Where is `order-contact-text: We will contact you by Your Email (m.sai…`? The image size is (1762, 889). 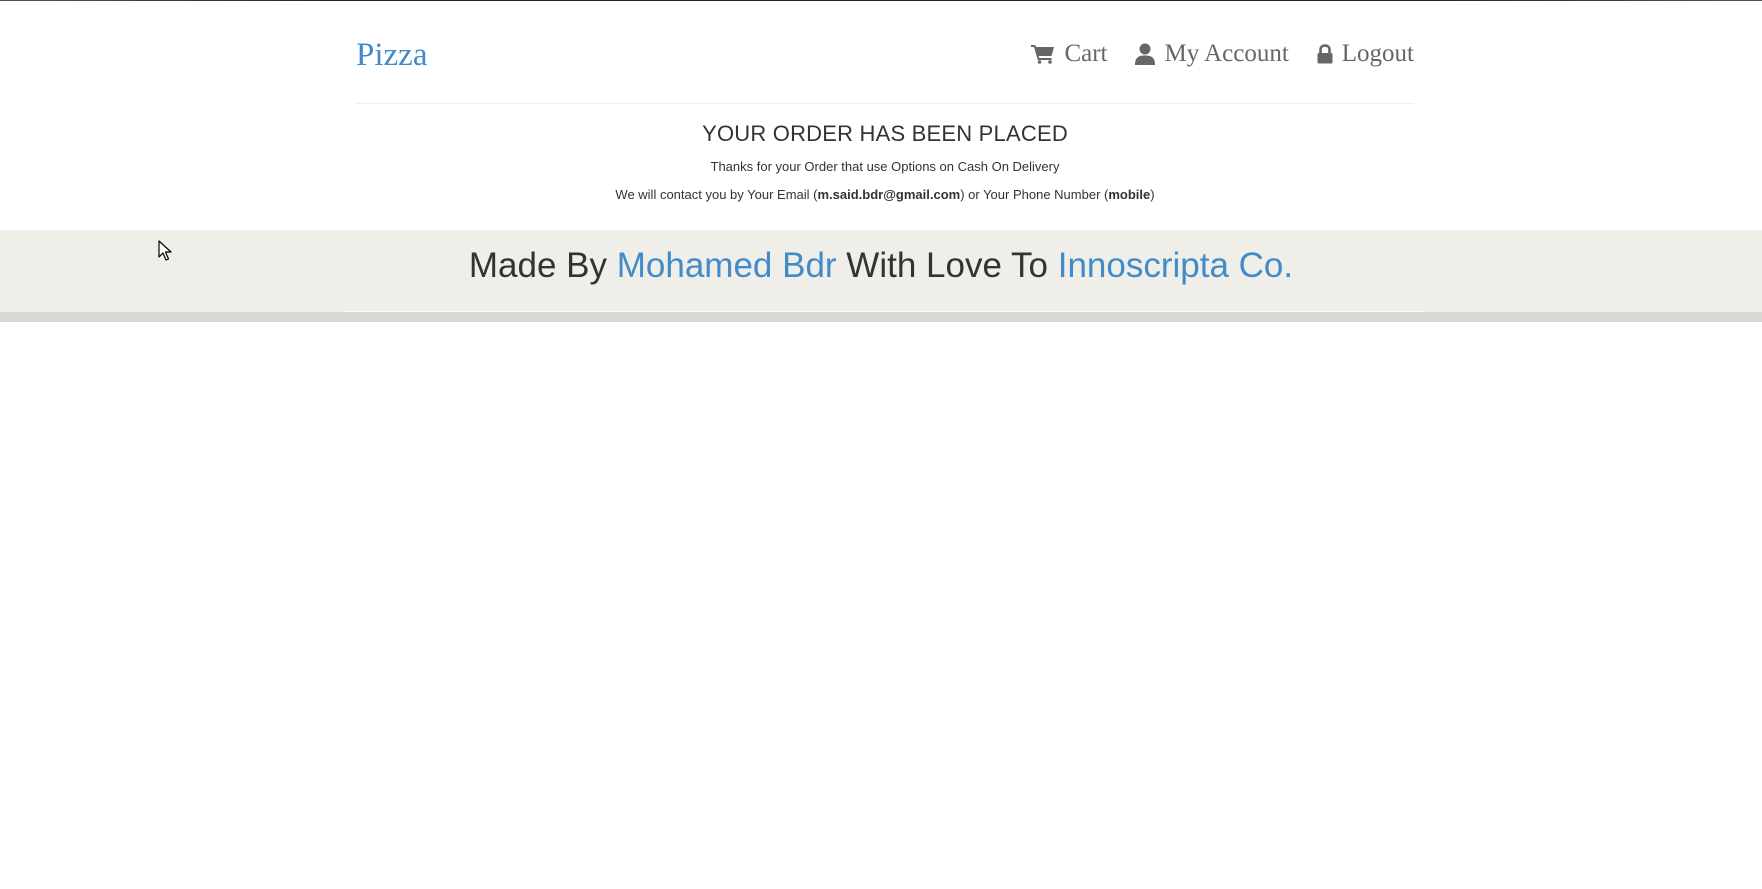
order-contact-text: We will contact you by Your Email (m.sai… is located at coordinates (885, 195).